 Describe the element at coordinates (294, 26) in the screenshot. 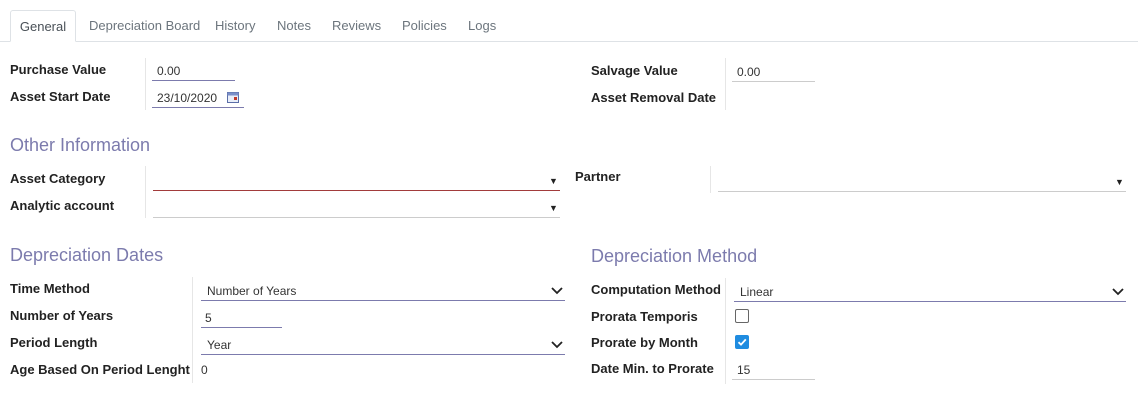

I see `tab-notes: Notes` at that location.